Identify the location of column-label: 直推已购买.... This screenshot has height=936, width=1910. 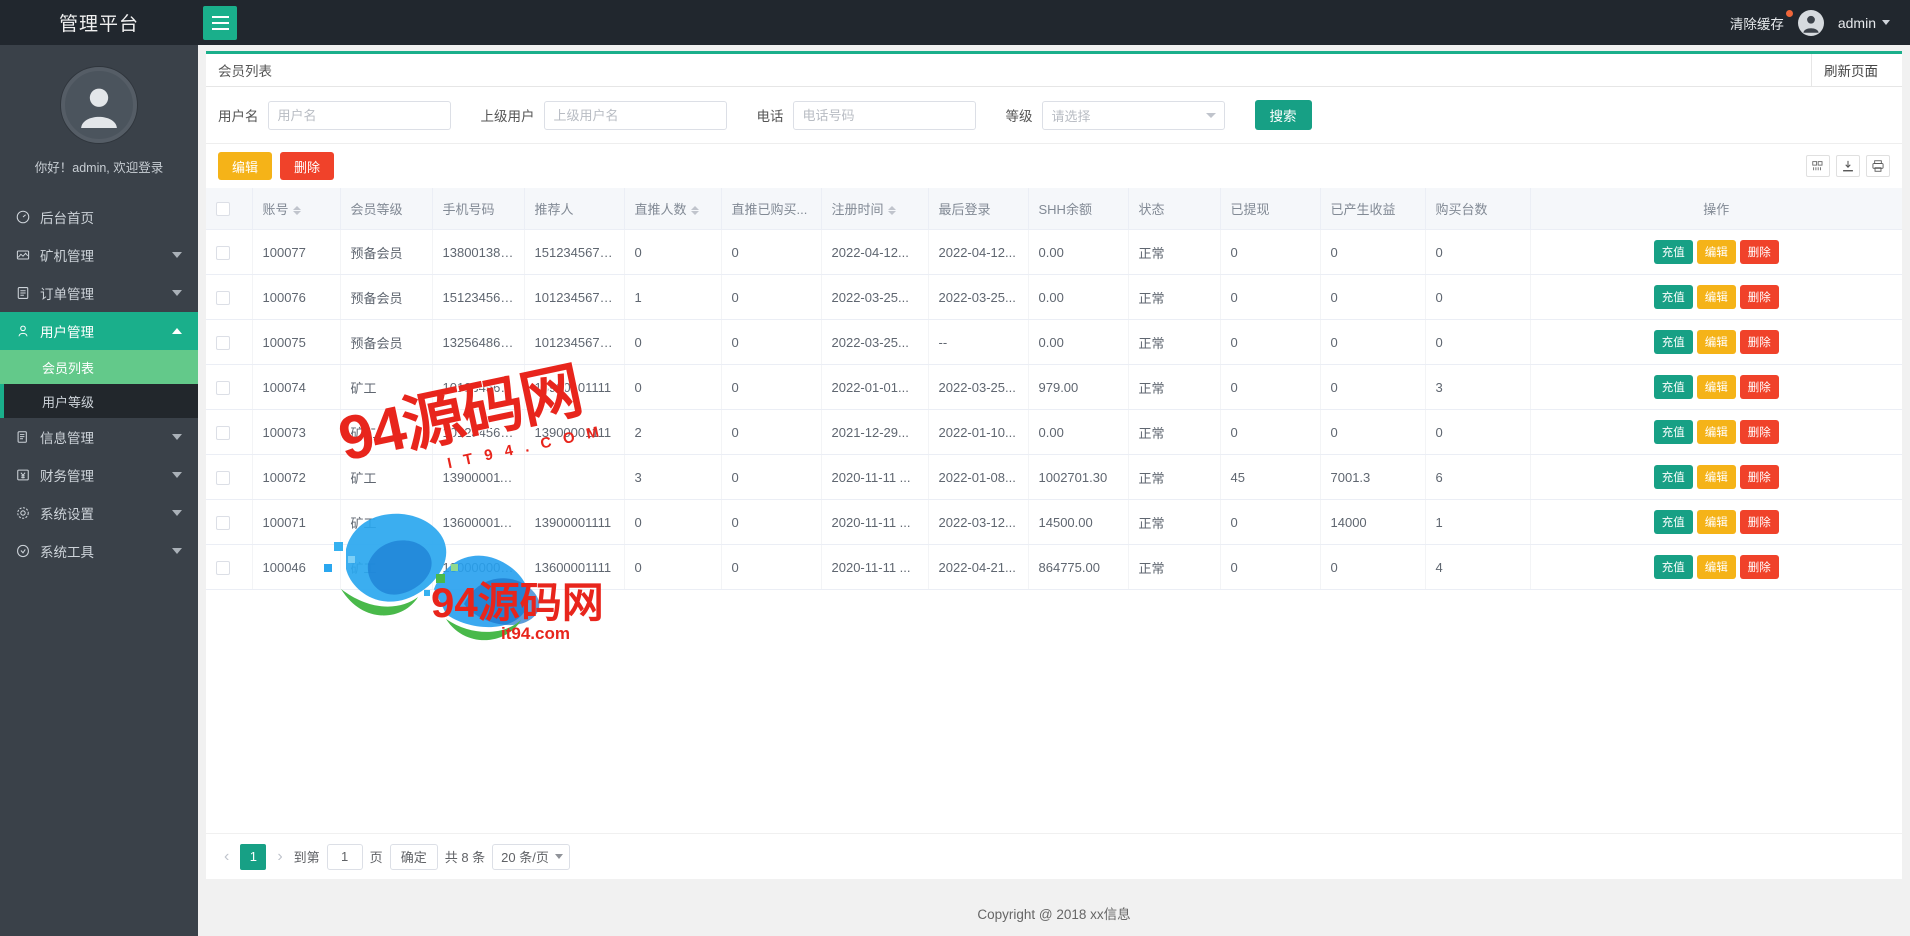
(769, 209).